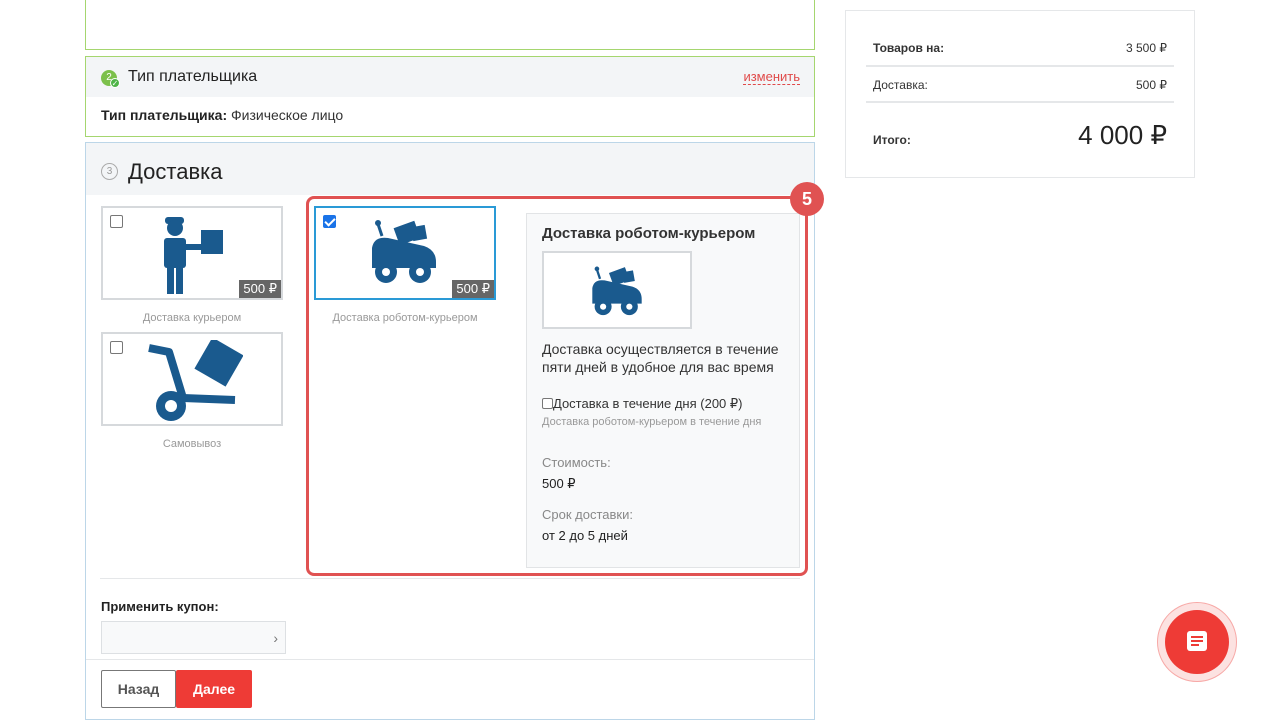  What do you see at coordinates (260, 289) in the screenshot?
I see `price-tag: 500 ₽` at bounding box center [260, 289].